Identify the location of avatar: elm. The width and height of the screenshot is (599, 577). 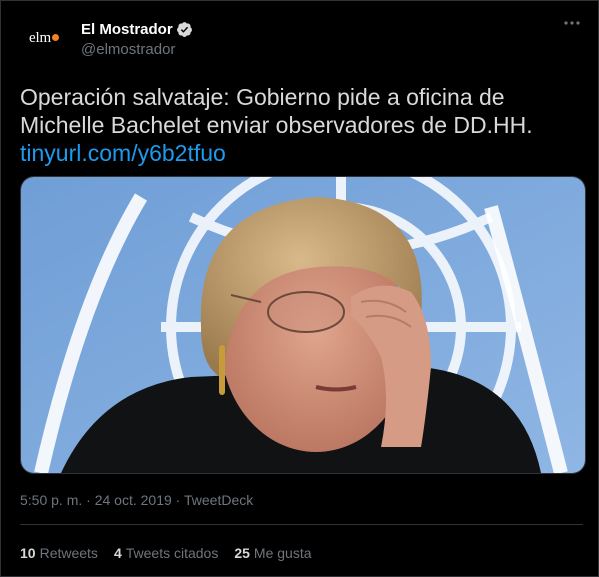
(44, 38).